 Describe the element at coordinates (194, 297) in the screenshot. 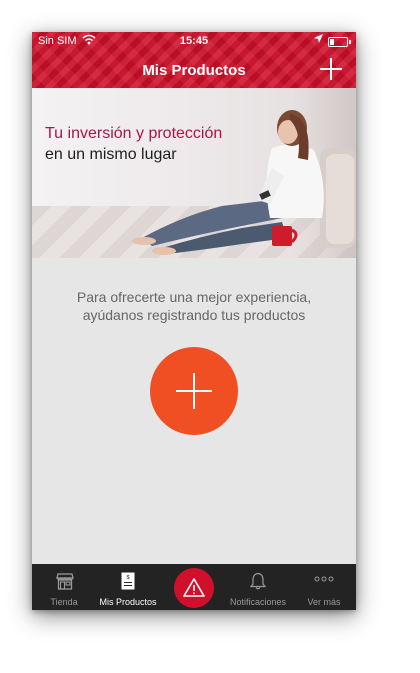

I see `register-message-line1: Para ofrecerte una mejor experiencia,` at that location.